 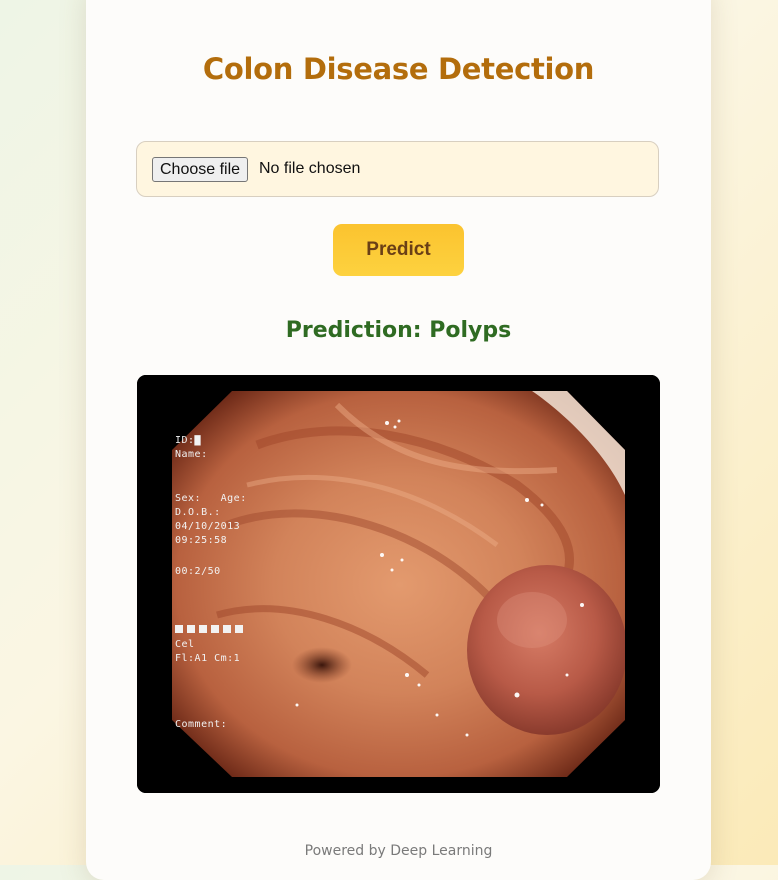 I want to click on overlay-date: 04/10/2013, so click(x=208, y=526).